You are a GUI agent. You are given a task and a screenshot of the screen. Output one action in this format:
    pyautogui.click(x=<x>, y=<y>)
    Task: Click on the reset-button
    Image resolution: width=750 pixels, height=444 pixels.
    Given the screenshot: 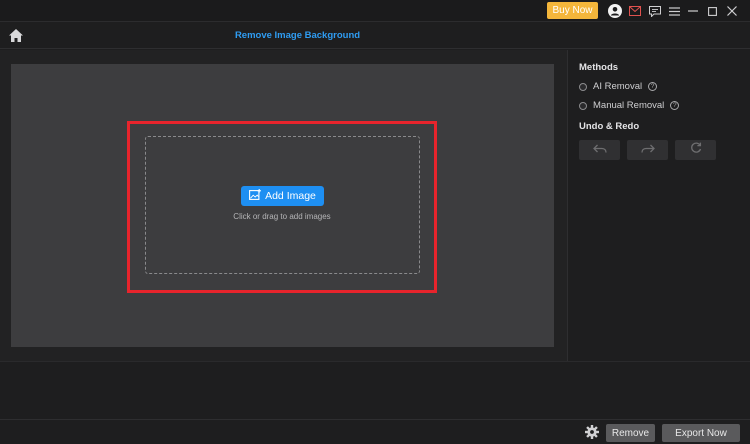 What is the action you would take?
    pyautogui.click(x=695, y=150)
    